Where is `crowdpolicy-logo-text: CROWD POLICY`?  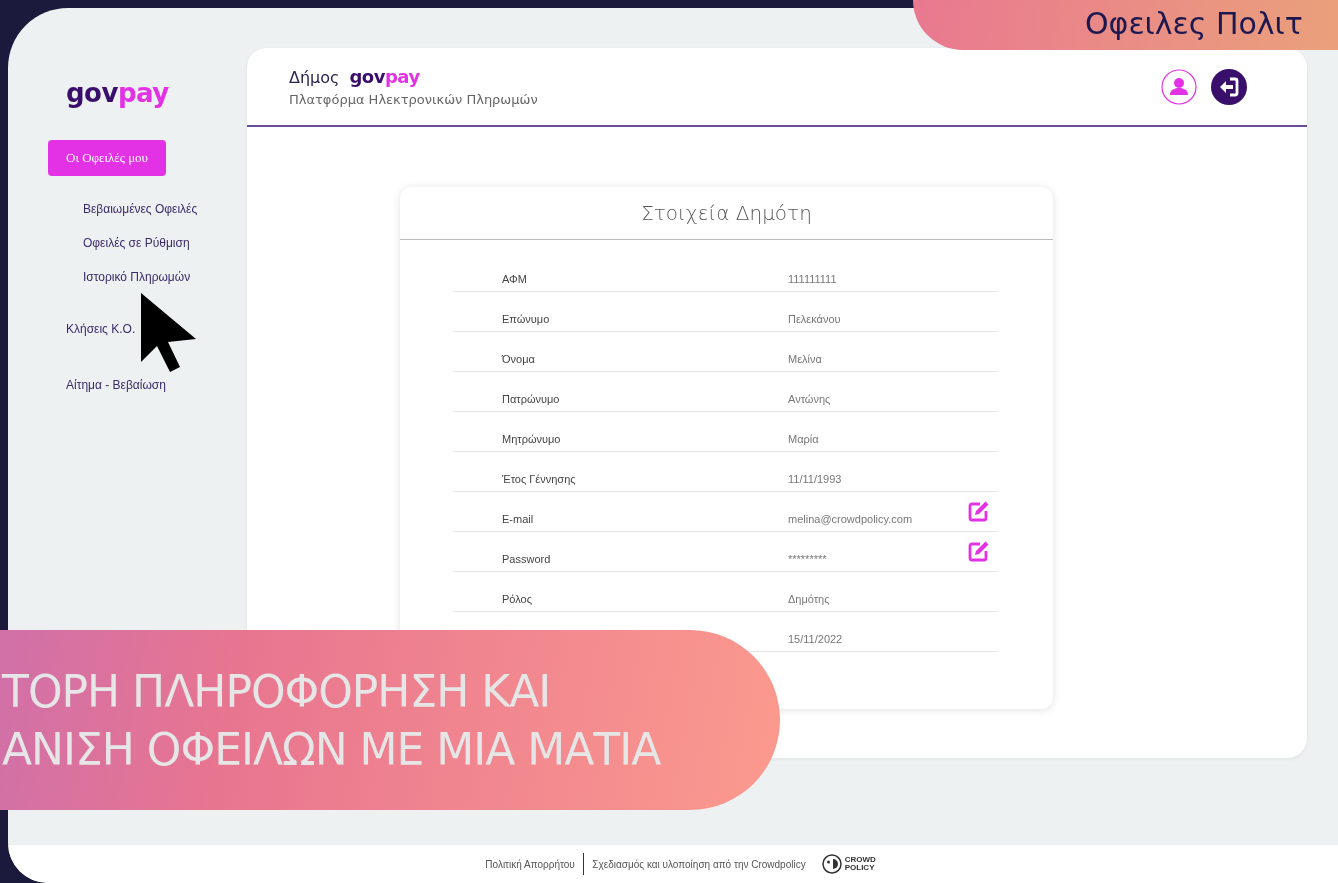 crowdpolicy-logo-text: CROWD POLICY is located at coordinates (860, 864).